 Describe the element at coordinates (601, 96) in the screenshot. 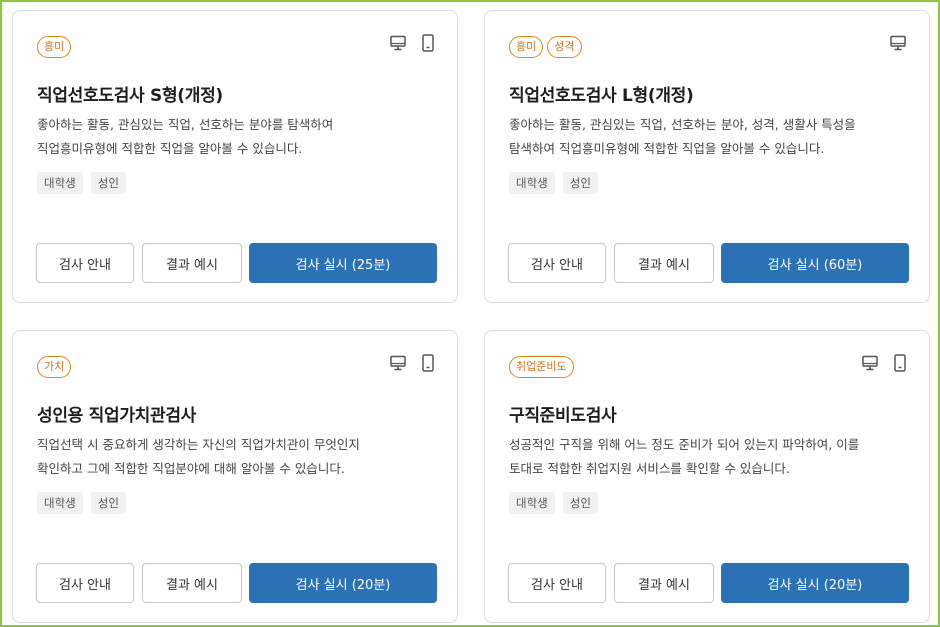

I see `test-title: 직업선호도검사 L형(개정)` at that location.